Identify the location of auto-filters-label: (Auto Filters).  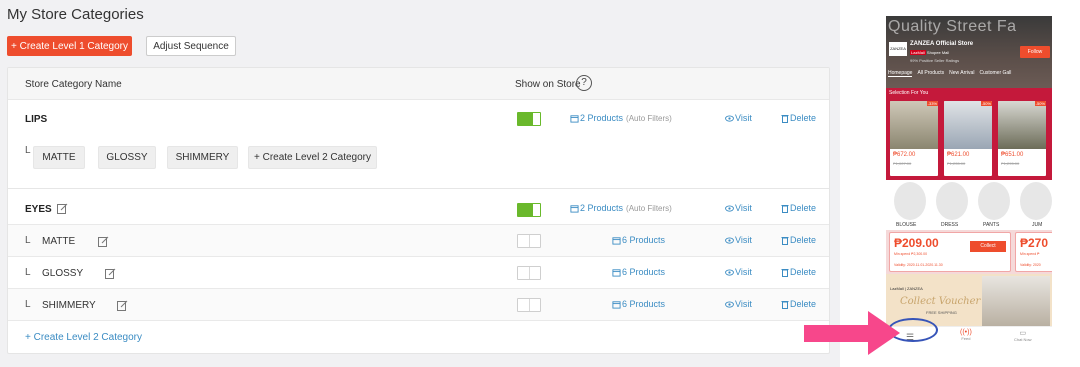
(649, 118).